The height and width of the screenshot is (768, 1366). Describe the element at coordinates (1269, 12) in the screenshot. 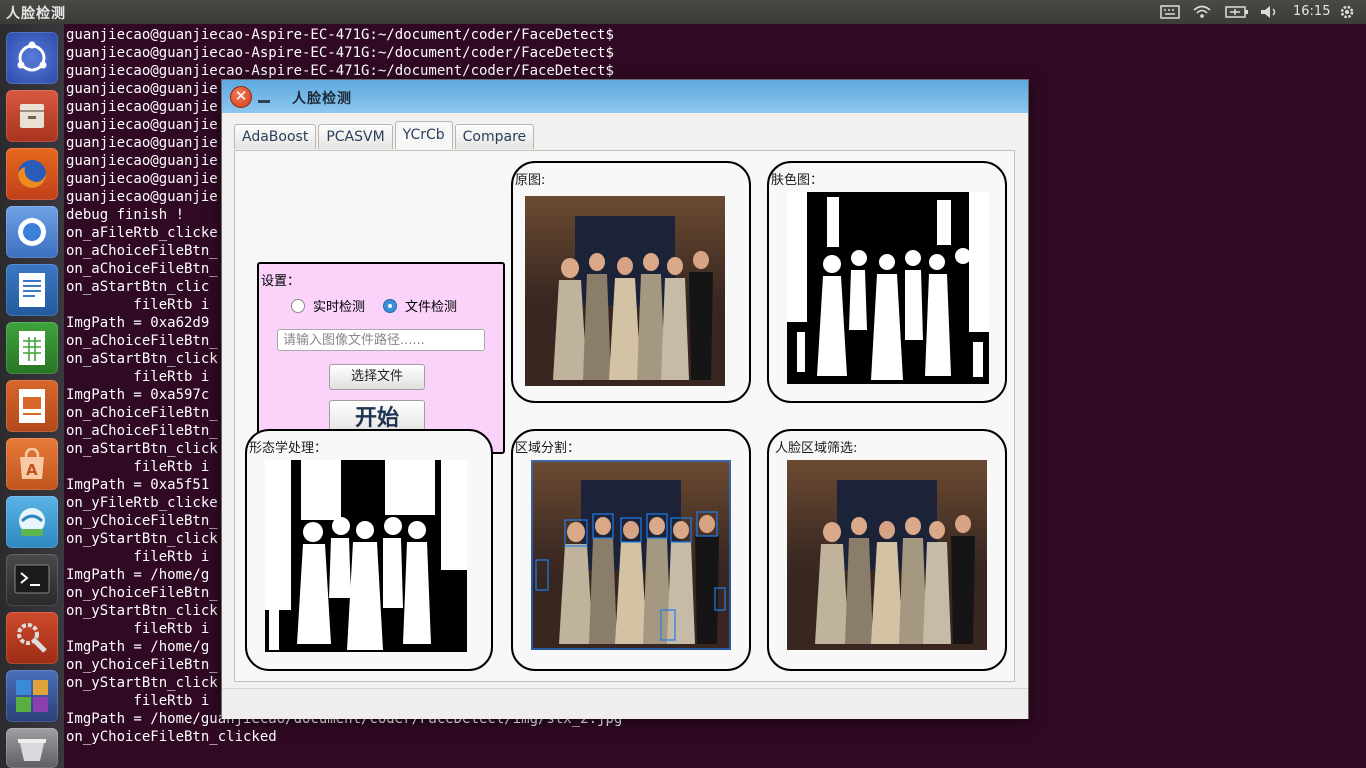

I see `volume-icon` at that location.